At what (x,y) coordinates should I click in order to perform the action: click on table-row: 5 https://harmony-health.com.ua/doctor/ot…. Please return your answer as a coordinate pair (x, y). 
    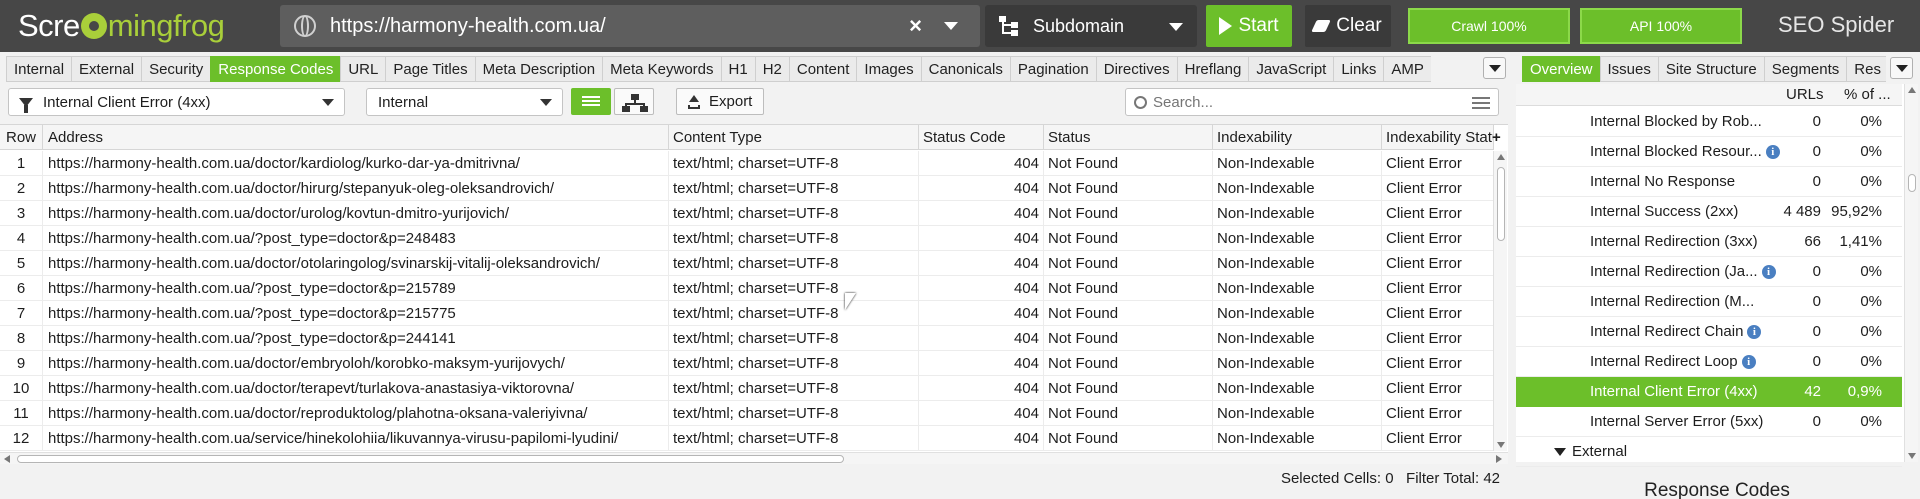
    Looking at the image, I should click on (747, 263).